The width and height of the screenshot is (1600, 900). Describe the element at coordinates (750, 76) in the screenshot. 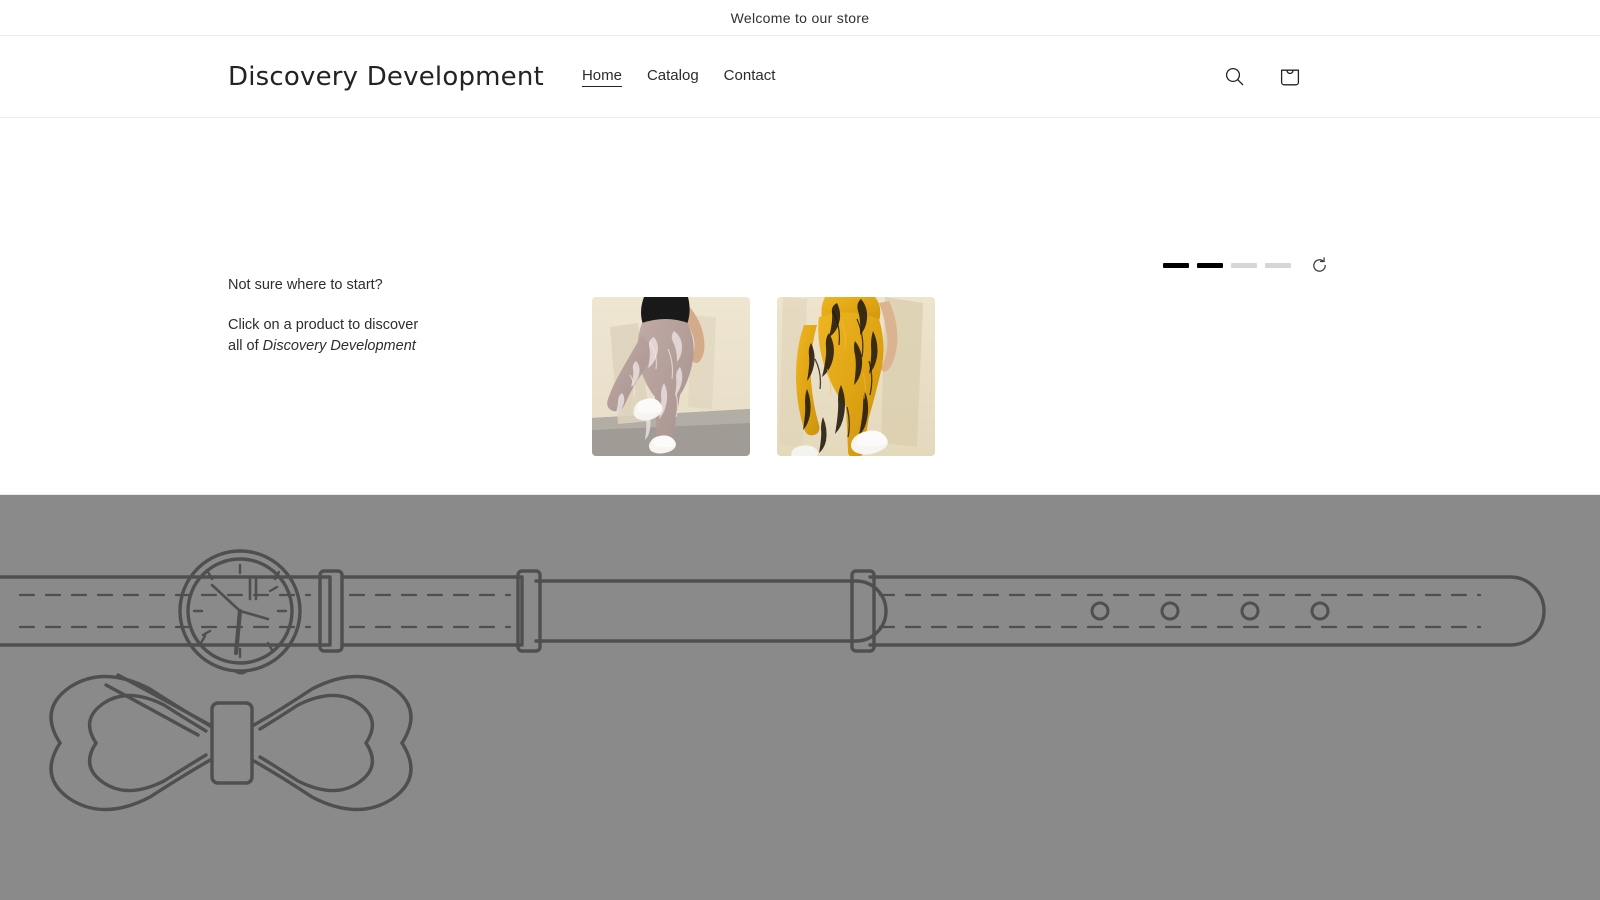

I see `nav-link-contact: Contact` at that location.